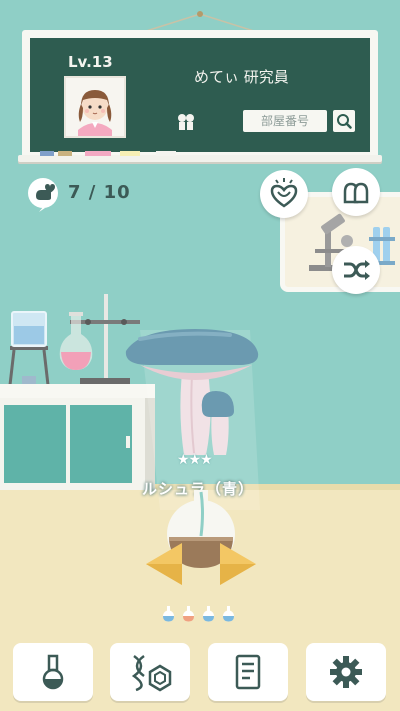  Describe the element at coordinates (47, 153) in the screenshot. I see `chalk-blue` at that location.